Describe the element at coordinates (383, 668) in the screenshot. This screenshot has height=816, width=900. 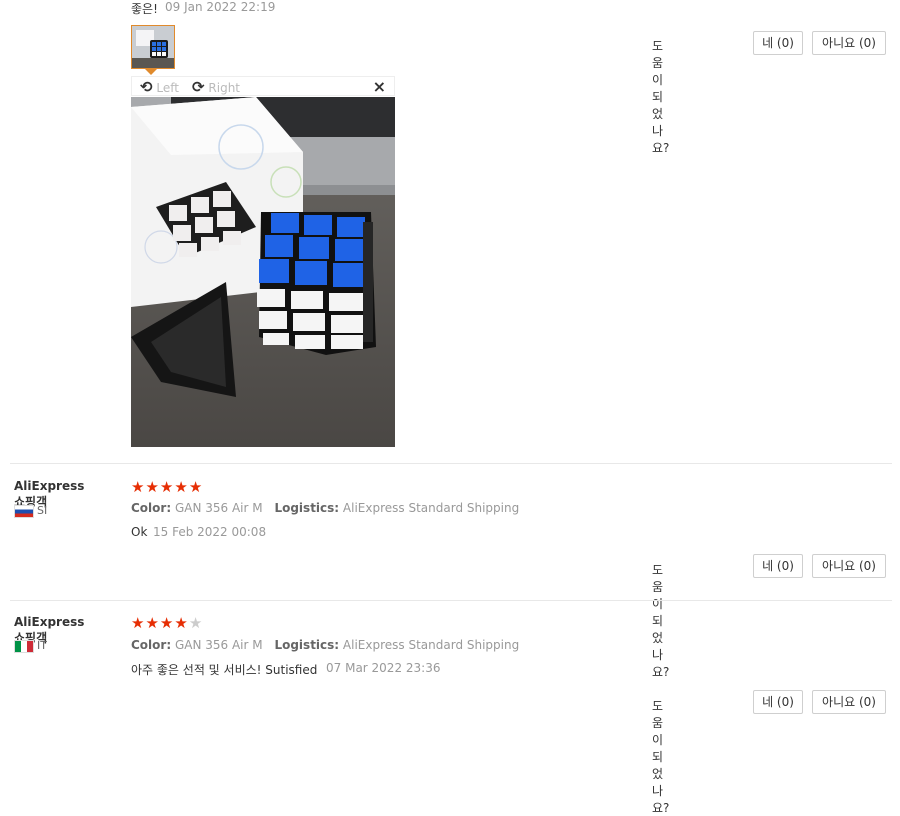
I see `review-date: 07 Mar 2022 23:36` at that location.